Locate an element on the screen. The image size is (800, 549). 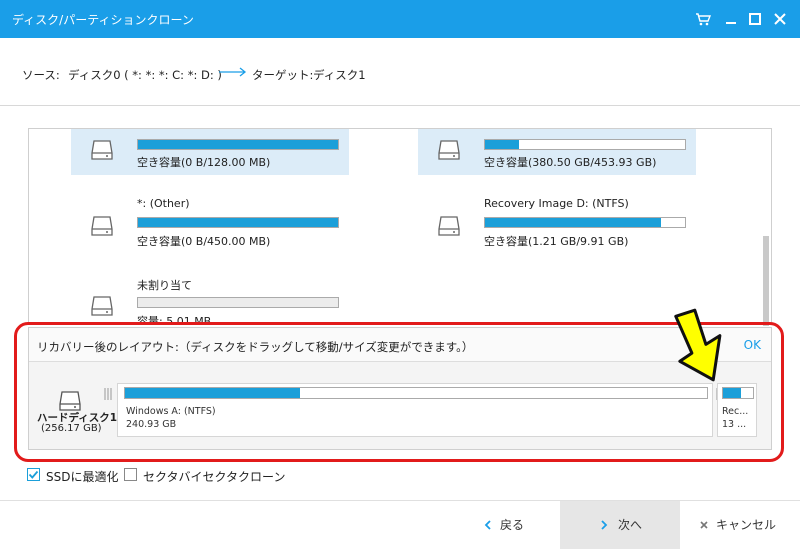
cancel-button: キャンセル is located at coordinates (740, 525).